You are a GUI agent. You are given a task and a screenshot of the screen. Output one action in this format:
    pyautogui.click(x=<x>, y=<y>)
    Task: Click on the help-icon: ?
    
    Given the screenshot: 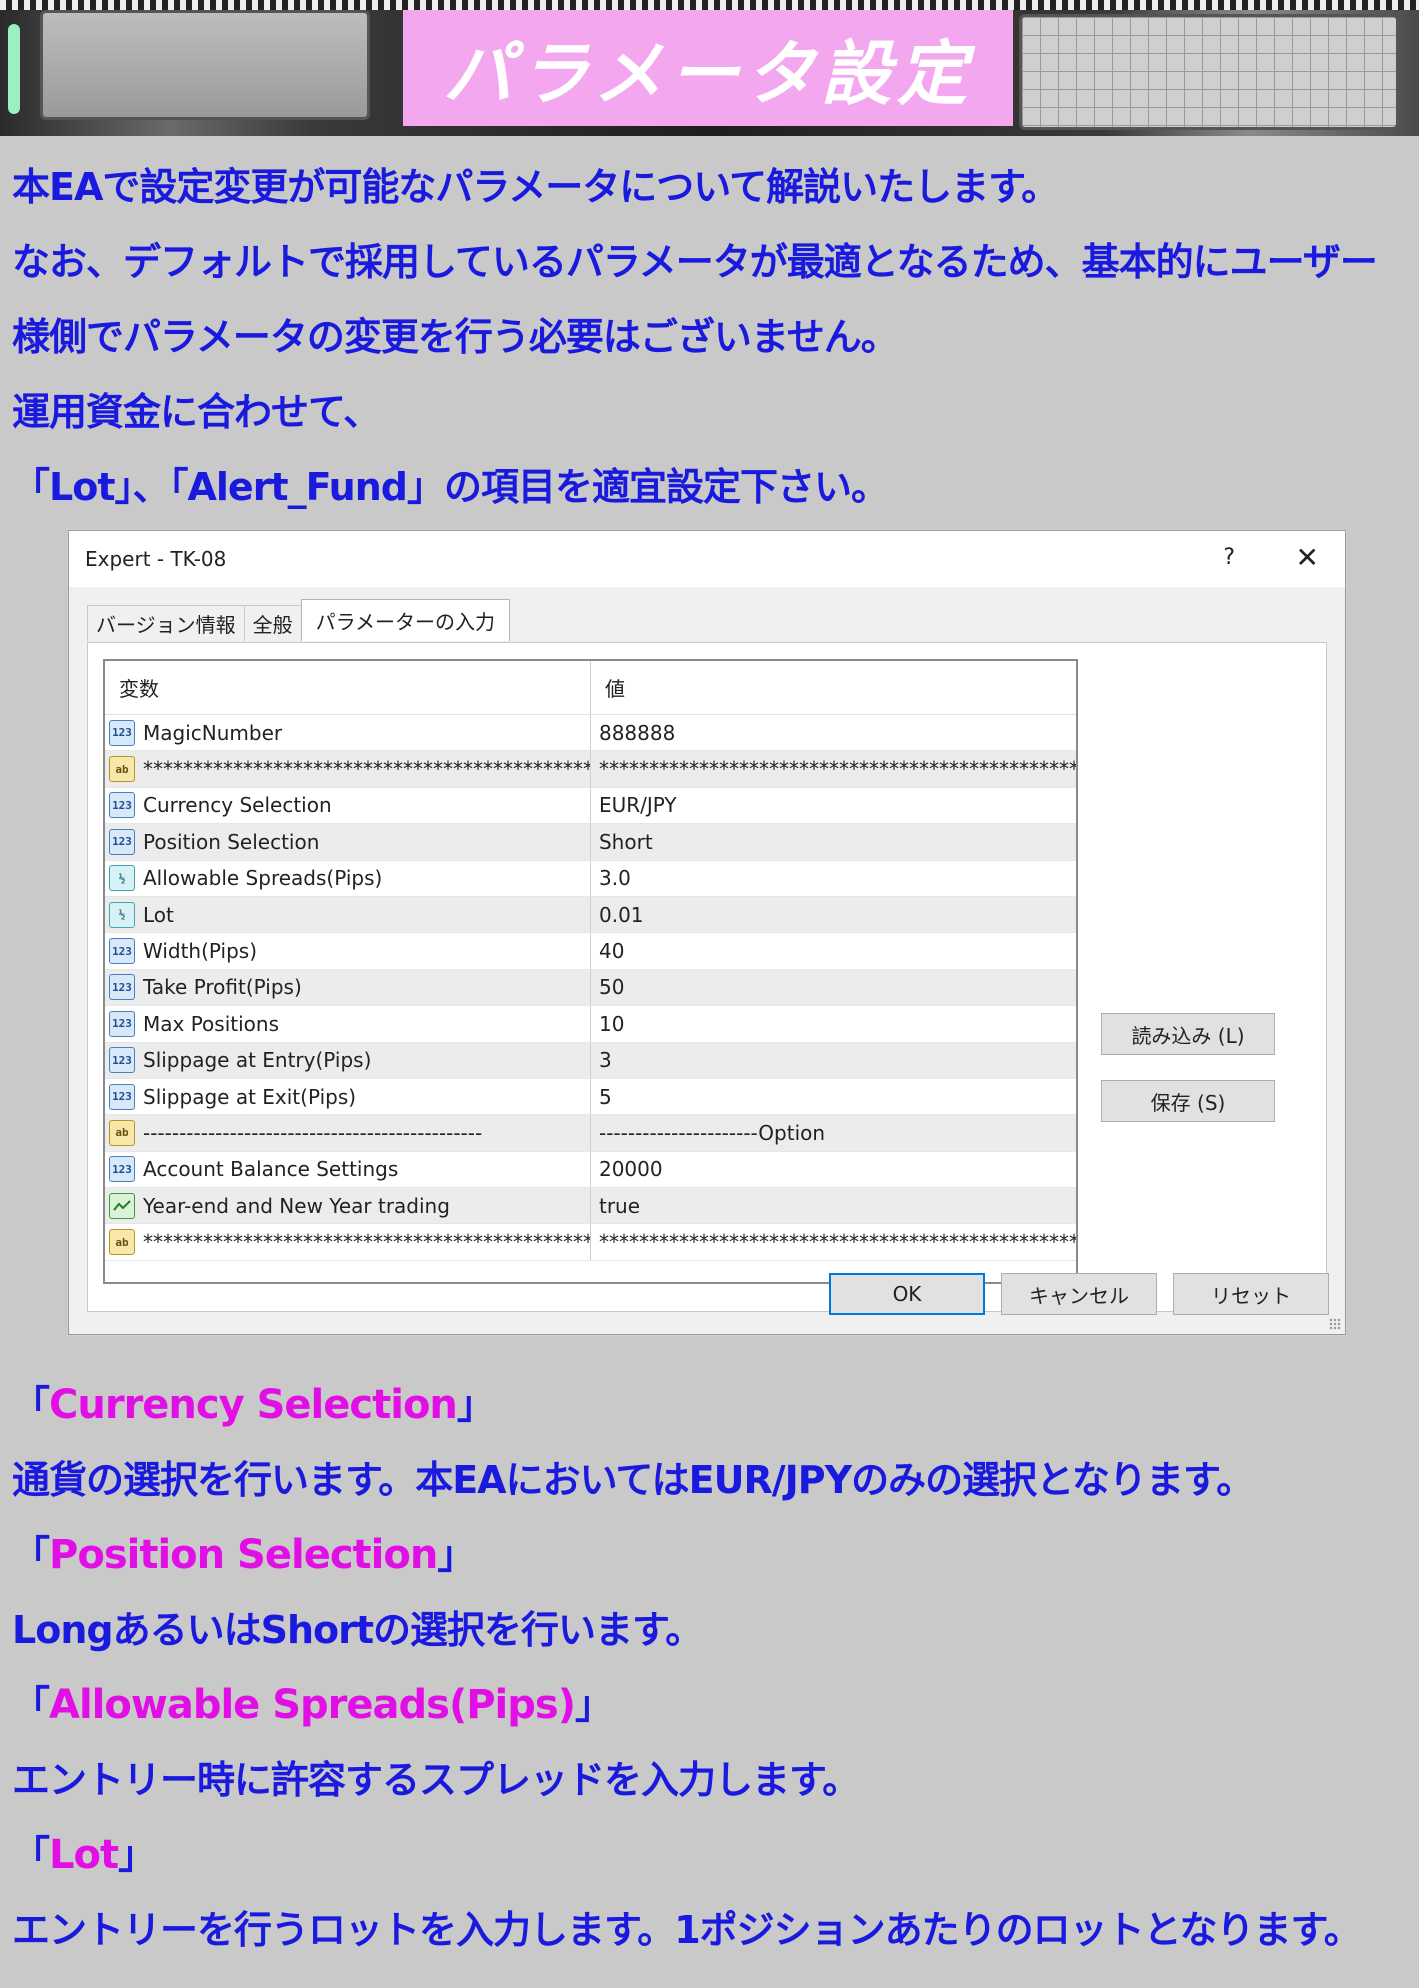 What is the action you would take?
    pyautogui.click(x=1229, y=557)
    